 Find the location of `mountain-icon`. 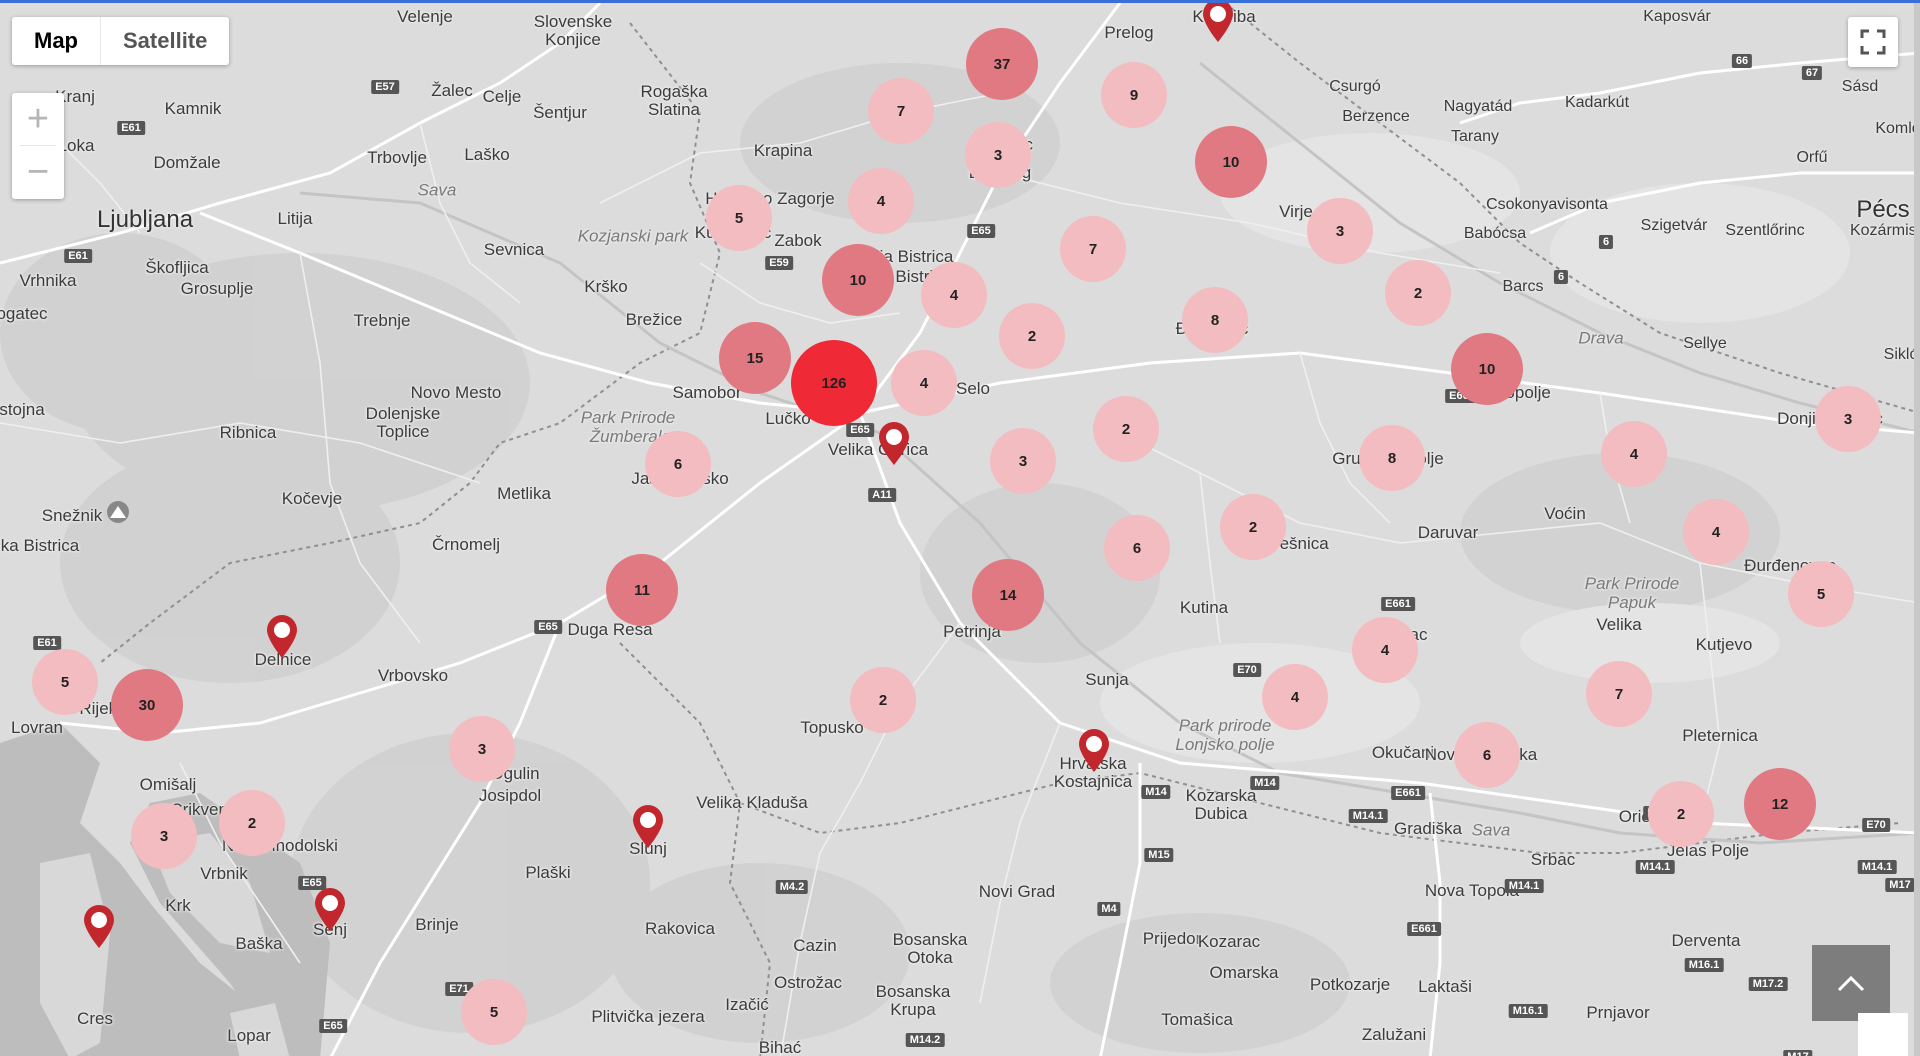

mountain-icon is located at coordinates (118, 512).